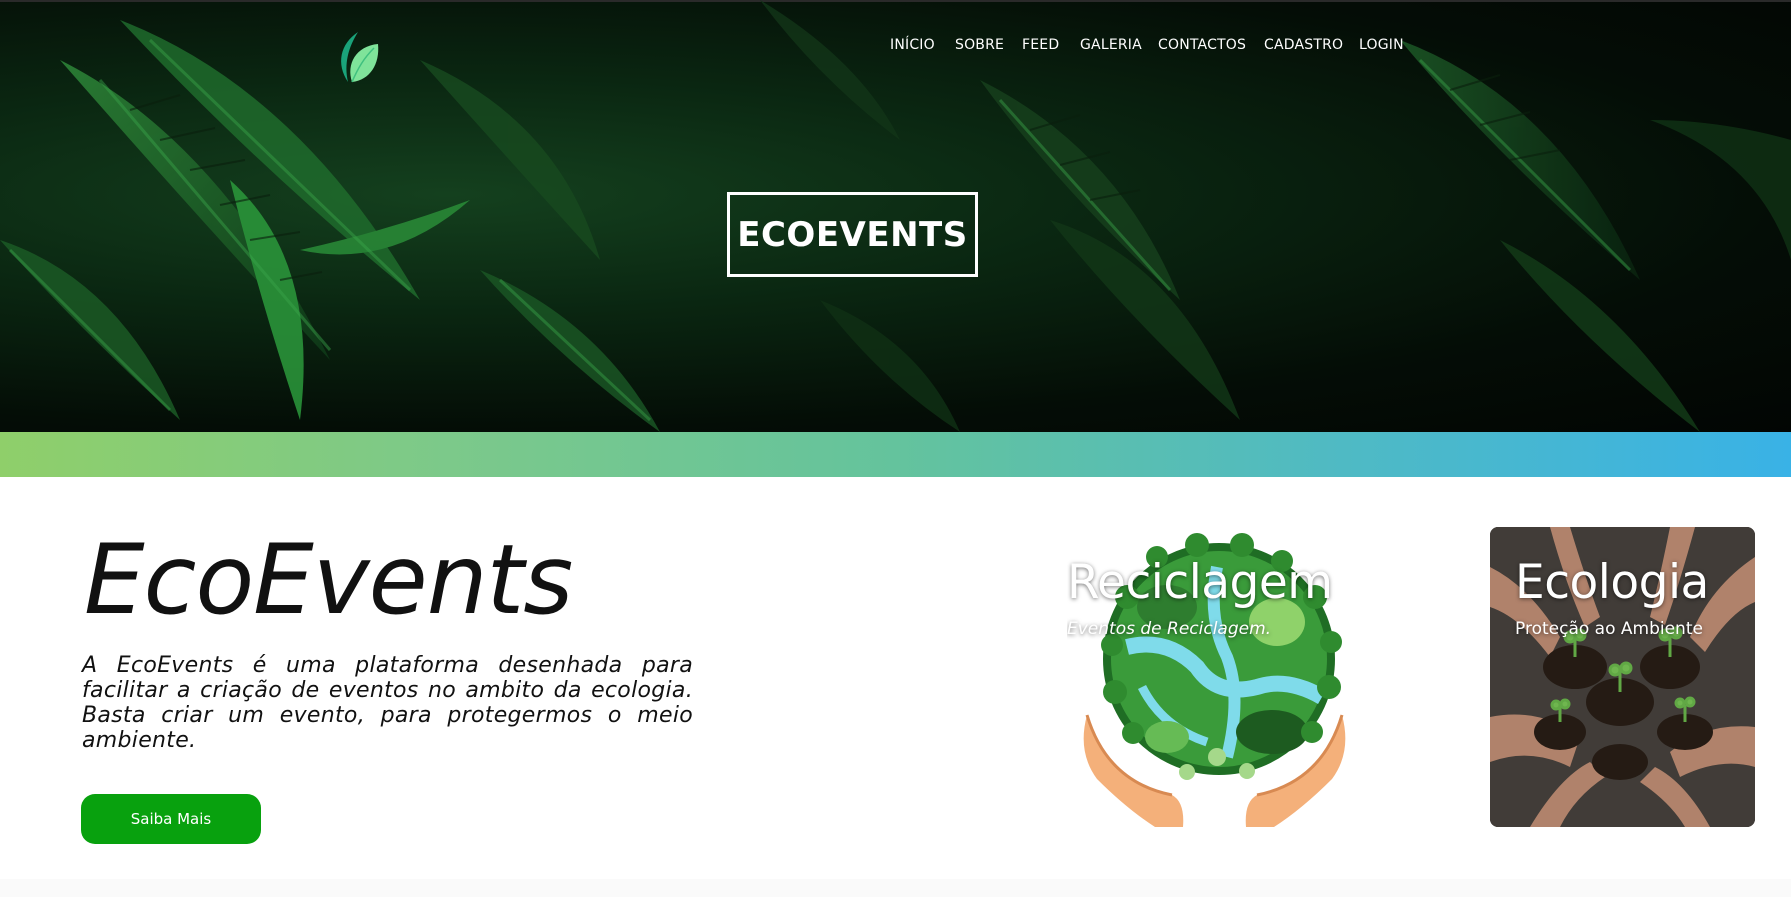  Describe the element at coordinates (1169, 629) in the screenshot. I see `card-subtitle: Eventos de Reciclagem.` at that location.